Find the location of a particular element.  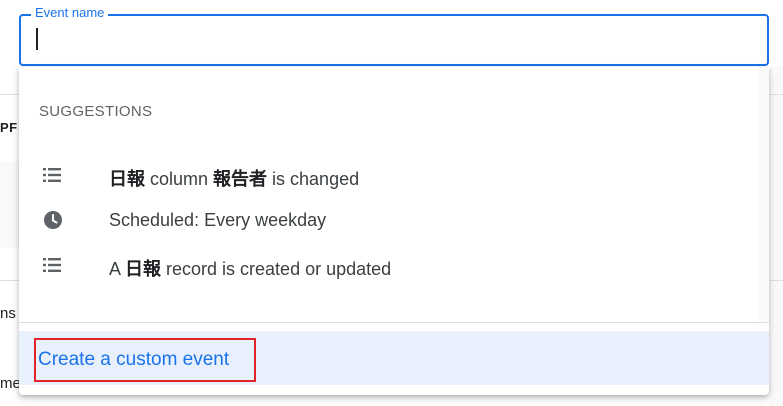

suggestion-item-scheduled: Scheduled: Every weekday is located at coordinates (388, 220).